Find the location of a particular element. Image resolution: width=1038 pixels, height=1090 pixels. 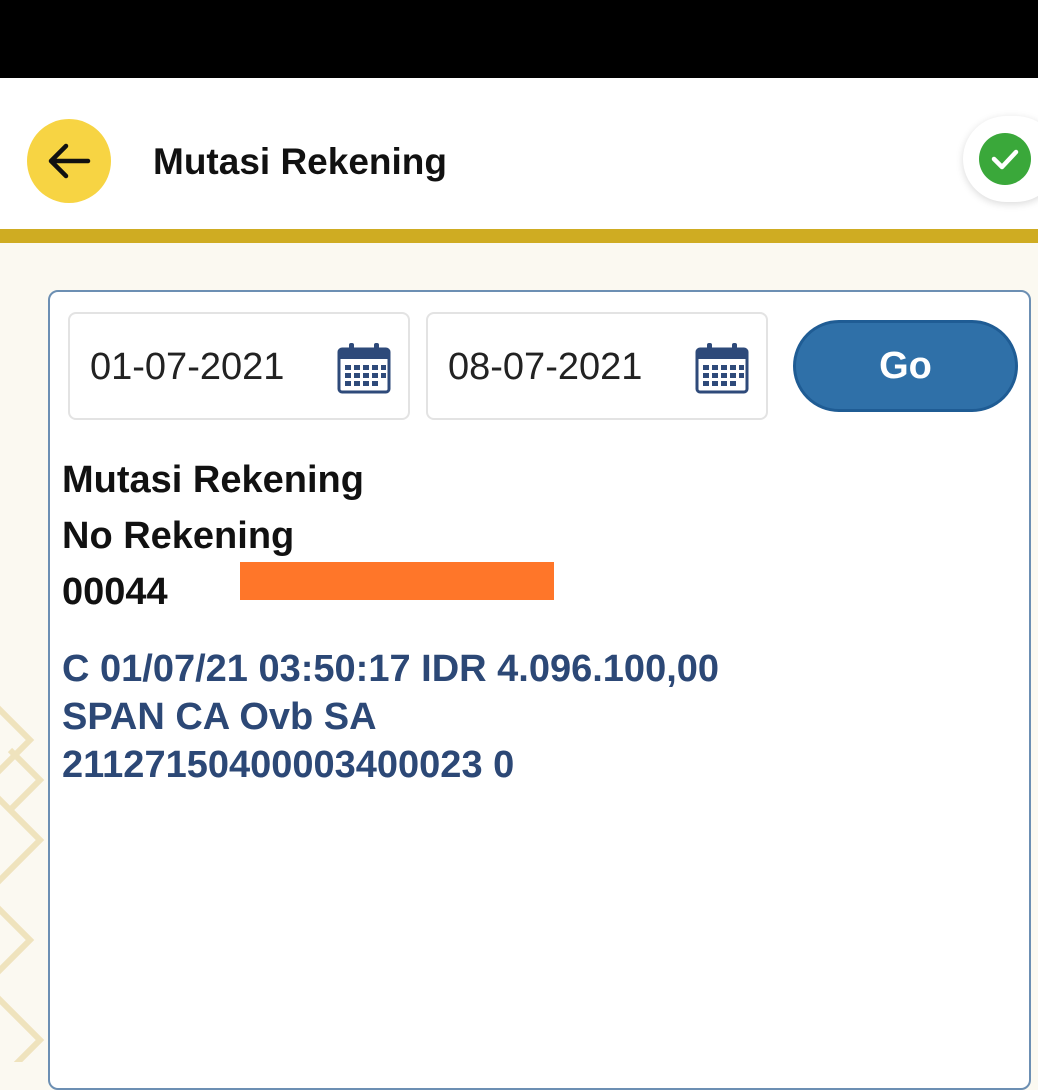

check-circle-icon is located at coordinates (1005, 159).